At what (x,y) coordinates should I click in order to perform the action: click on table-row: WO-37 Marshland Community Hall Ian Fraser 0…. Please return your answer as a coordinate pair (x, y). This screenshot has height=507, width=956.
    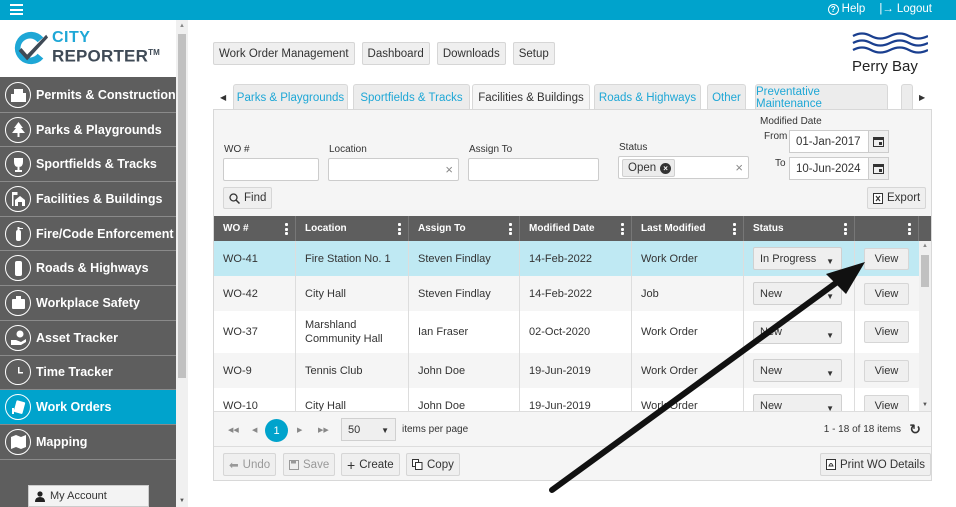
    Looking at the image, I should click on (566, 332).